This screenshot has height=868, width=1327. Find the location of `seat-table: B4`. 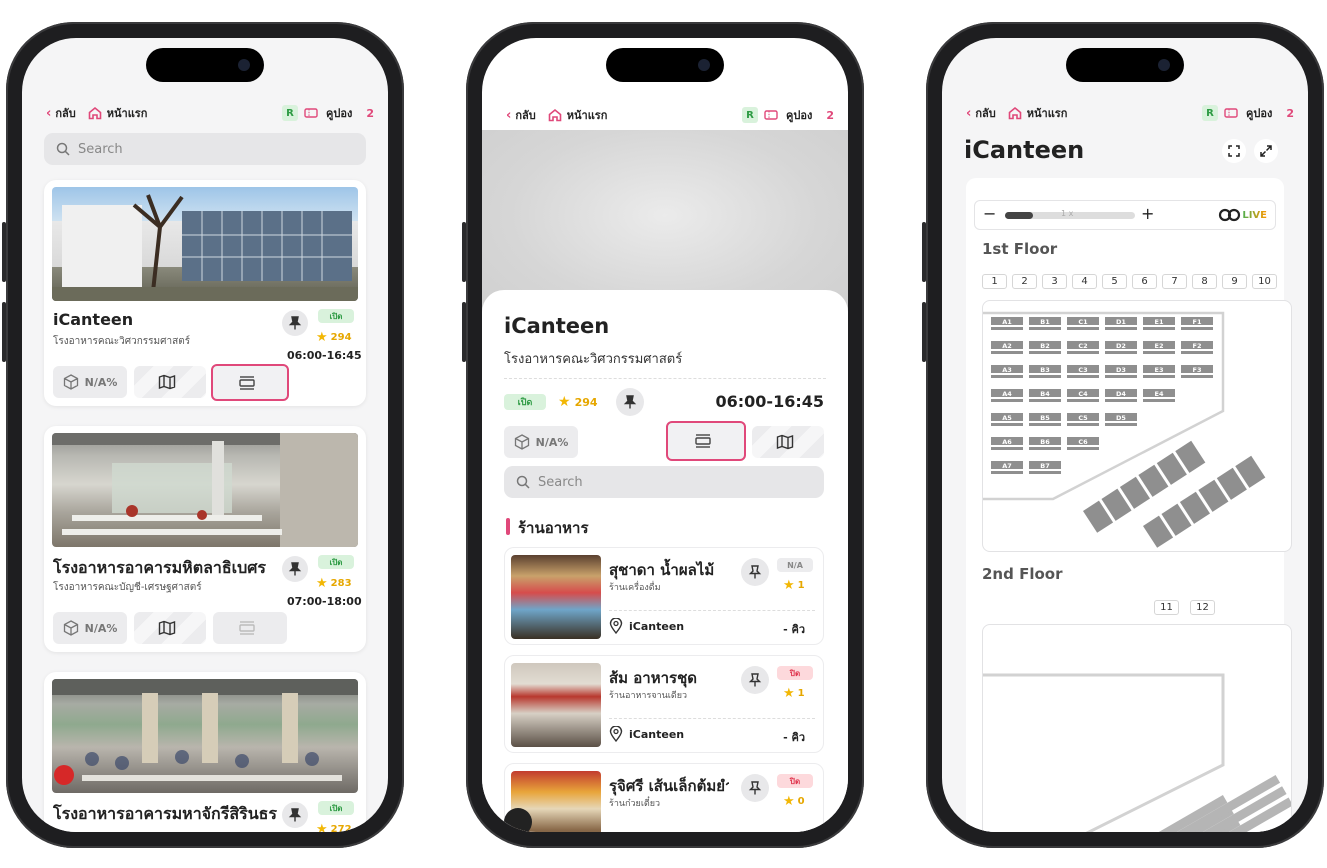

seat-table: B4 is located at coordinates (1045, 395).